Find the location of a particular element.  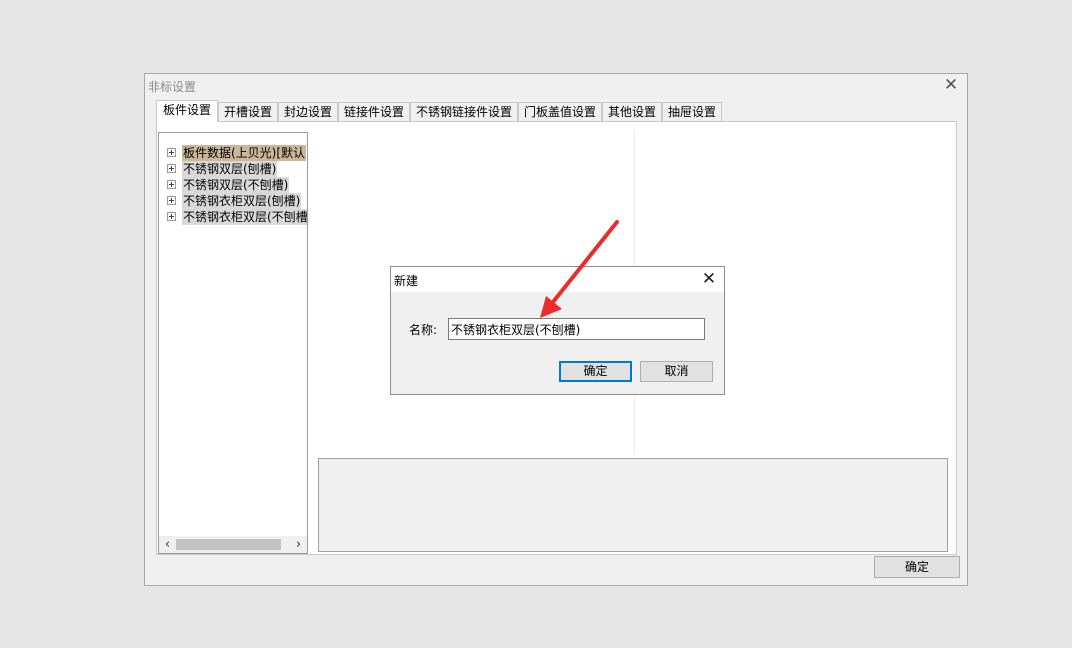

name-input is located at coordinates (576, 329).